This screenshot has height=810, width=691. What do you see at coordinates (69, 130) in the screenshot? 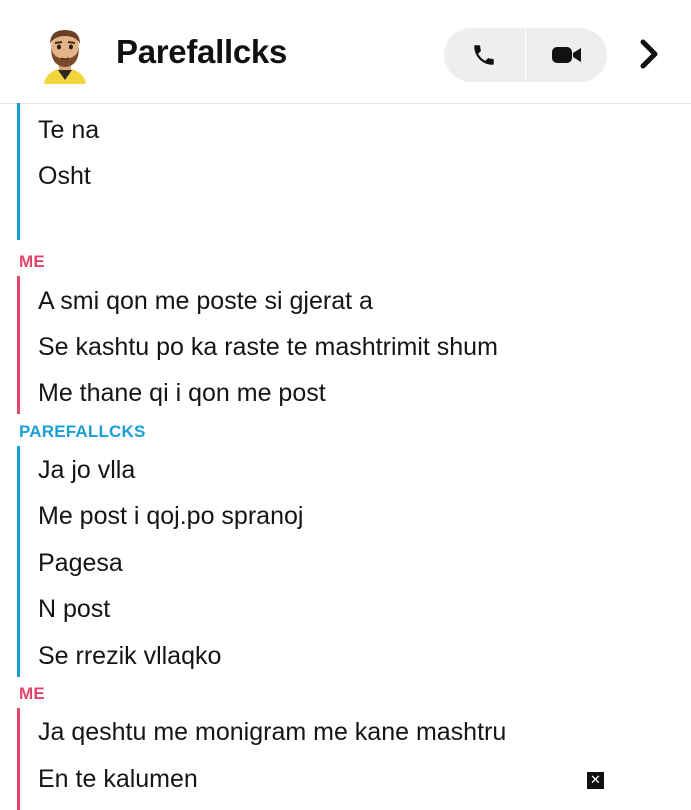
I see `message-text: Te na` at bounding box center [69, 130].